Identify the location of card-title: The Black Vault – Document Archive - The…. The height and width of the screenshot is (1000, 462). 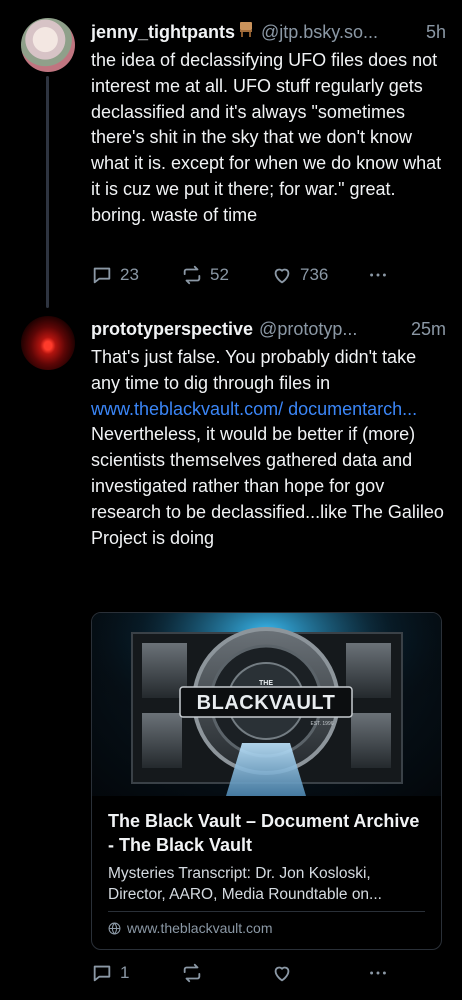
(264, 833).